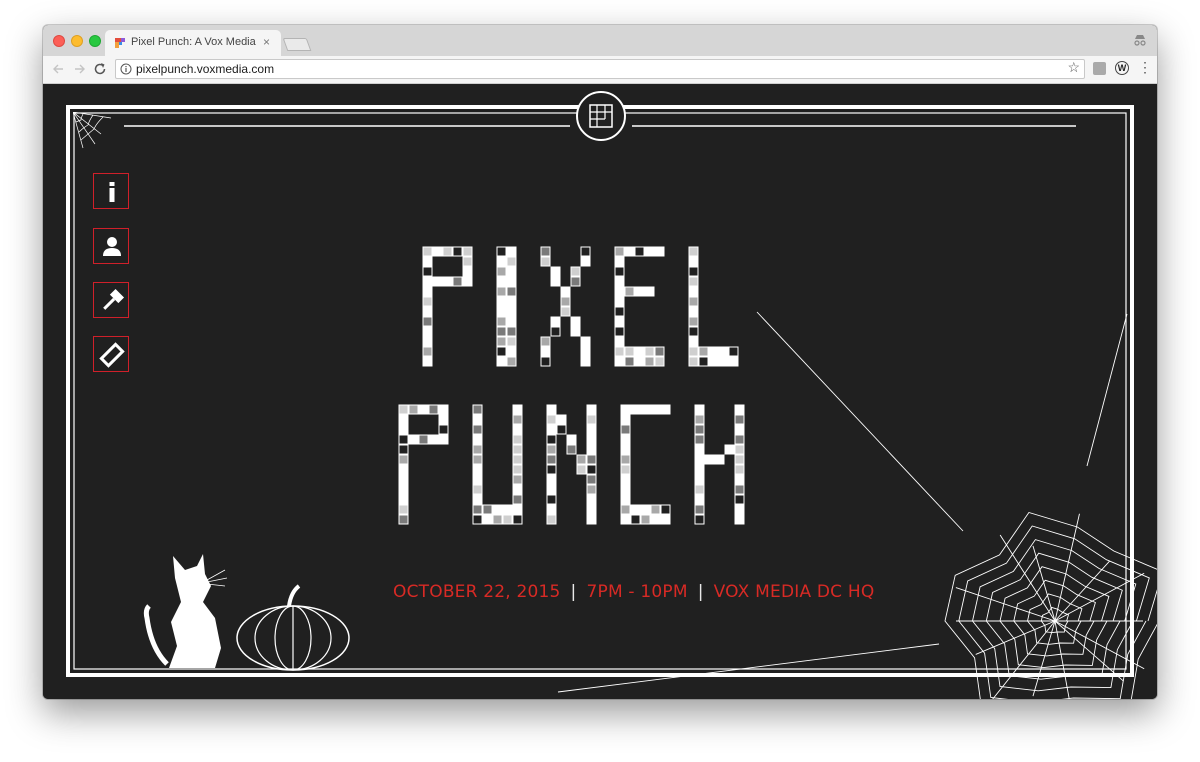  Describe the element at coordinates (1140, 40) in the screenshot. I see `incognito-icon` at that location.